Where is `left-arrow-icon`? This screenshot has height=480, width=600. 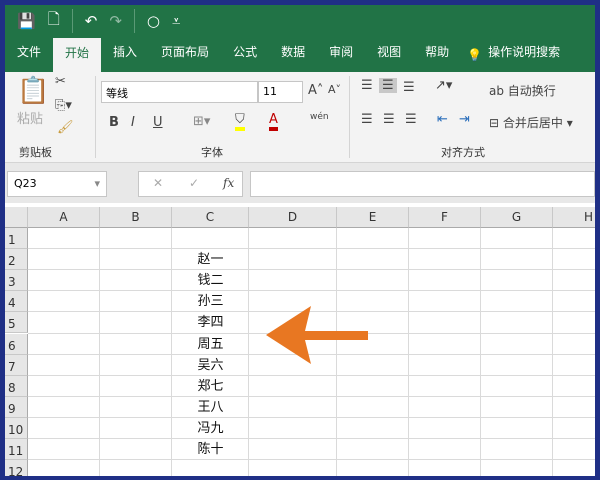 left-arrow-icon is located at coordinates (317, 335).